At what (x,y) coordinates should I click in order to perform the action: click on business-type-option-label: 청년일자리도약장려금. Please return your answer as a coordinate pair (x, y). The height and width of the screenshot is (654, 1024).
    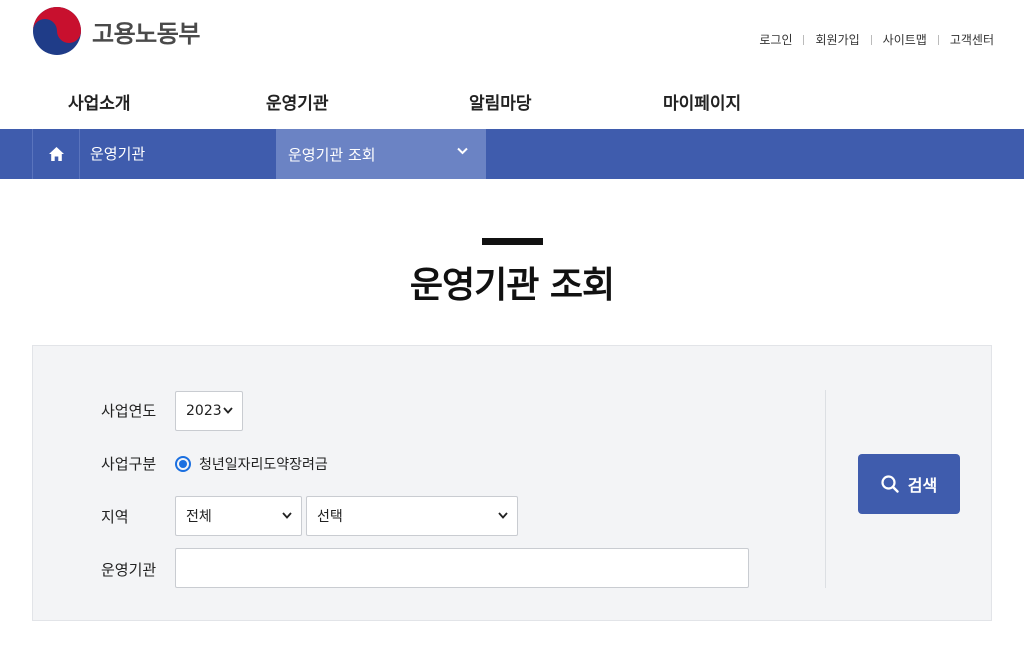
    Looking at the image, I should click on (263, 464).